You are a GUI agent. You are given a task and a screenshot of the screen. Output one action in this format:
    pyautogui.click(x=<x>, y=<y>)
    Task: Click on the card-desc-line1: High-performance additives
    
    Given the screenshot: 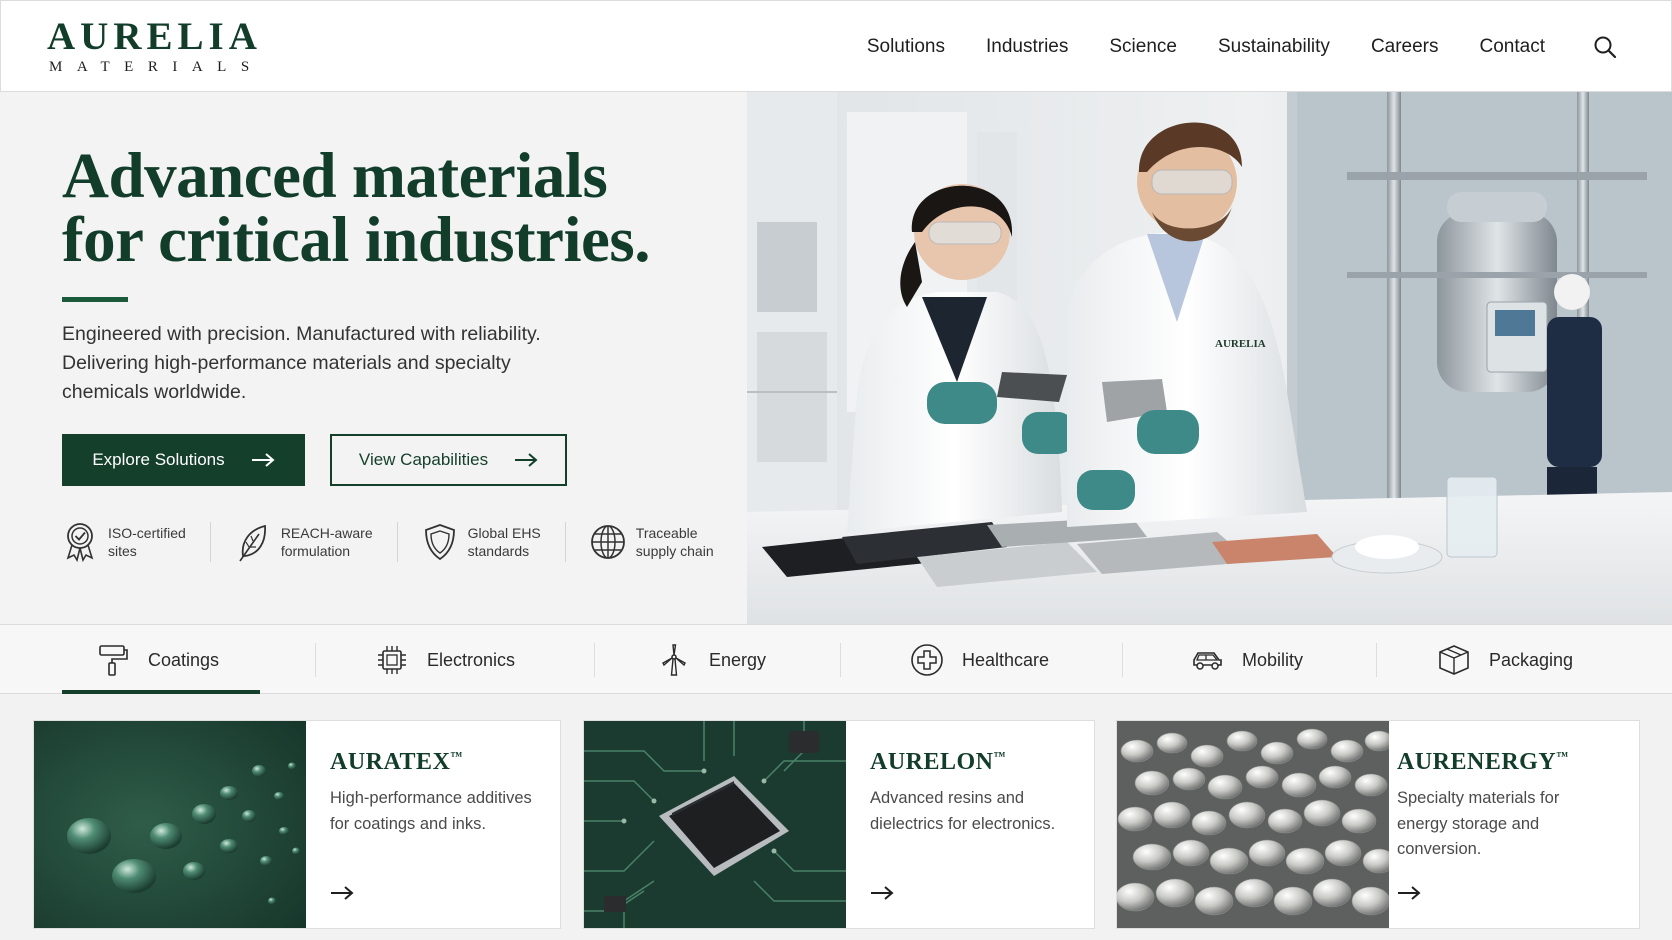 What is the action you would take?
    pyautogui.click(x=431, y=798)
    